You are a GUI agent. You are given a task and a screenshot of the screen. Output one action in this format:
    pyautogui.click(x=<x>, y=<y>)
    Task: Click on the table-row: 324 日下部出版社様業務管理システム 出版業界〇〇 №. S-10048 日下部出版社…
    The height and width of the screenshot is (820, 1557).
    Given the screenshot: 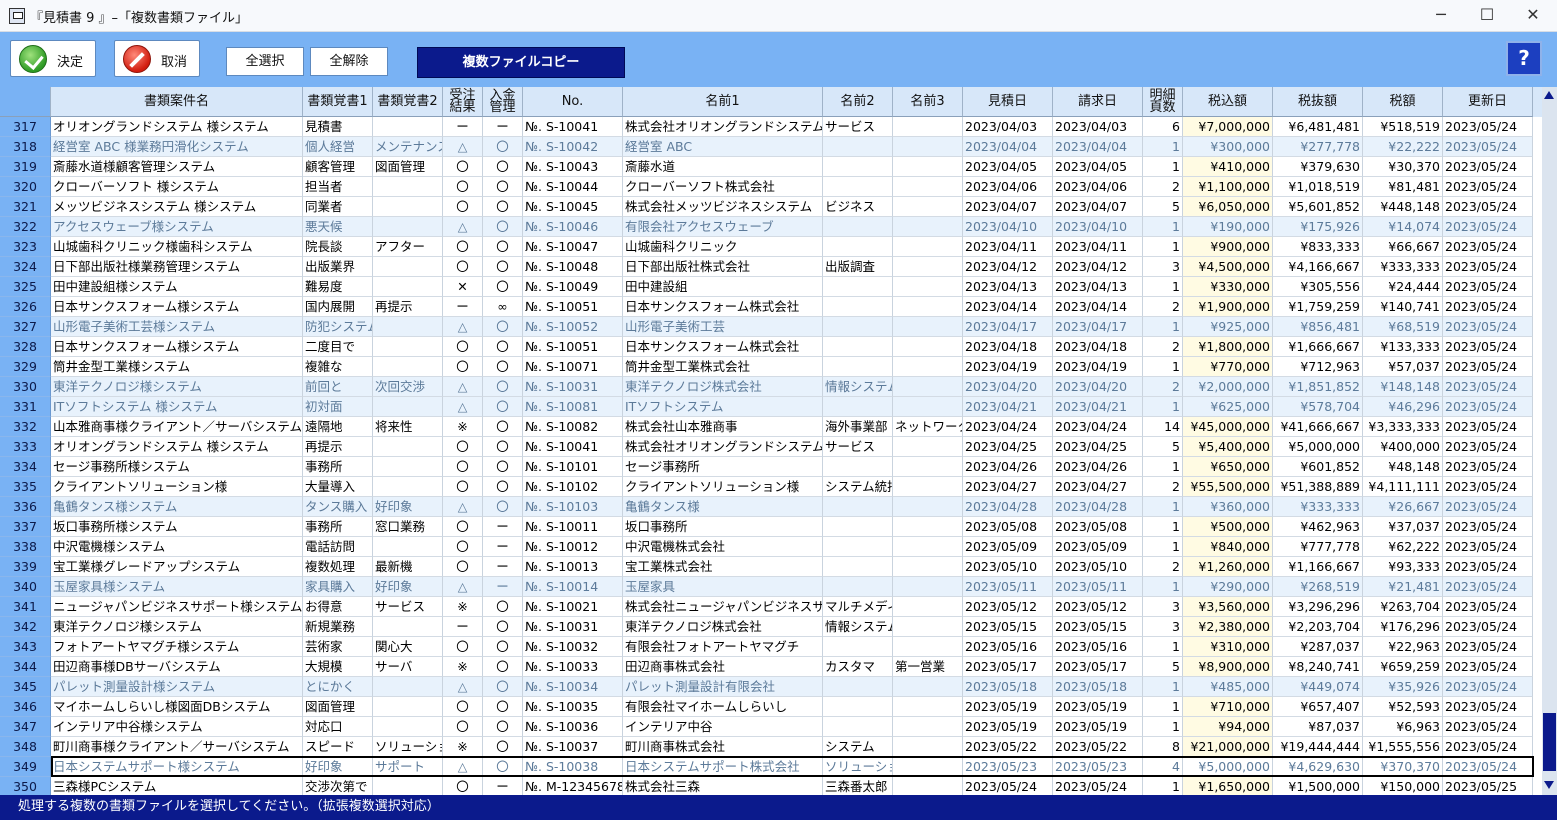 What is the action you would take?
    pyautogui.click(x=771, y=267)
    